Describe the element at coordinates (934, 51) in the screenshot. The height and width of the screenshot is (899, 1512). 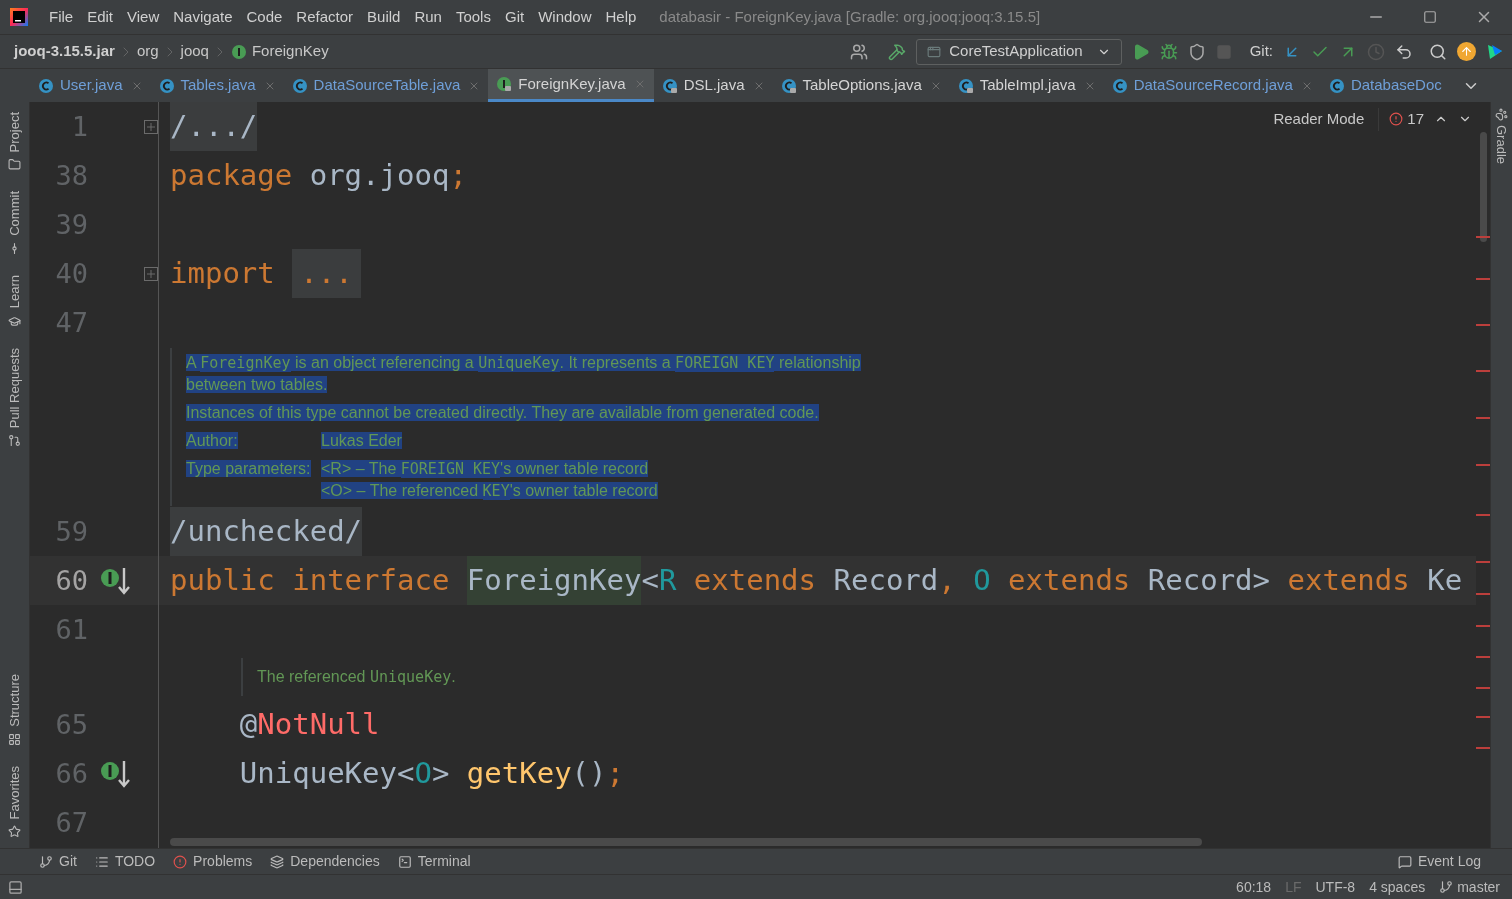
I see `window-icon` at that location.